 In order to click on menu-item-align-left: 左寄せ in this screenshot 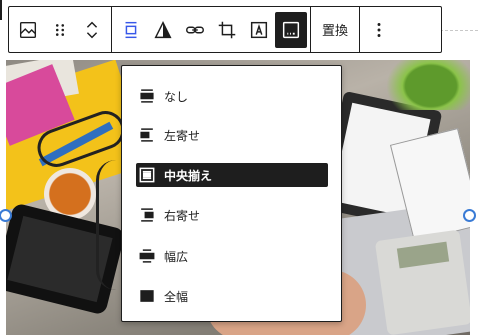, I will do `click(232, 135)`.